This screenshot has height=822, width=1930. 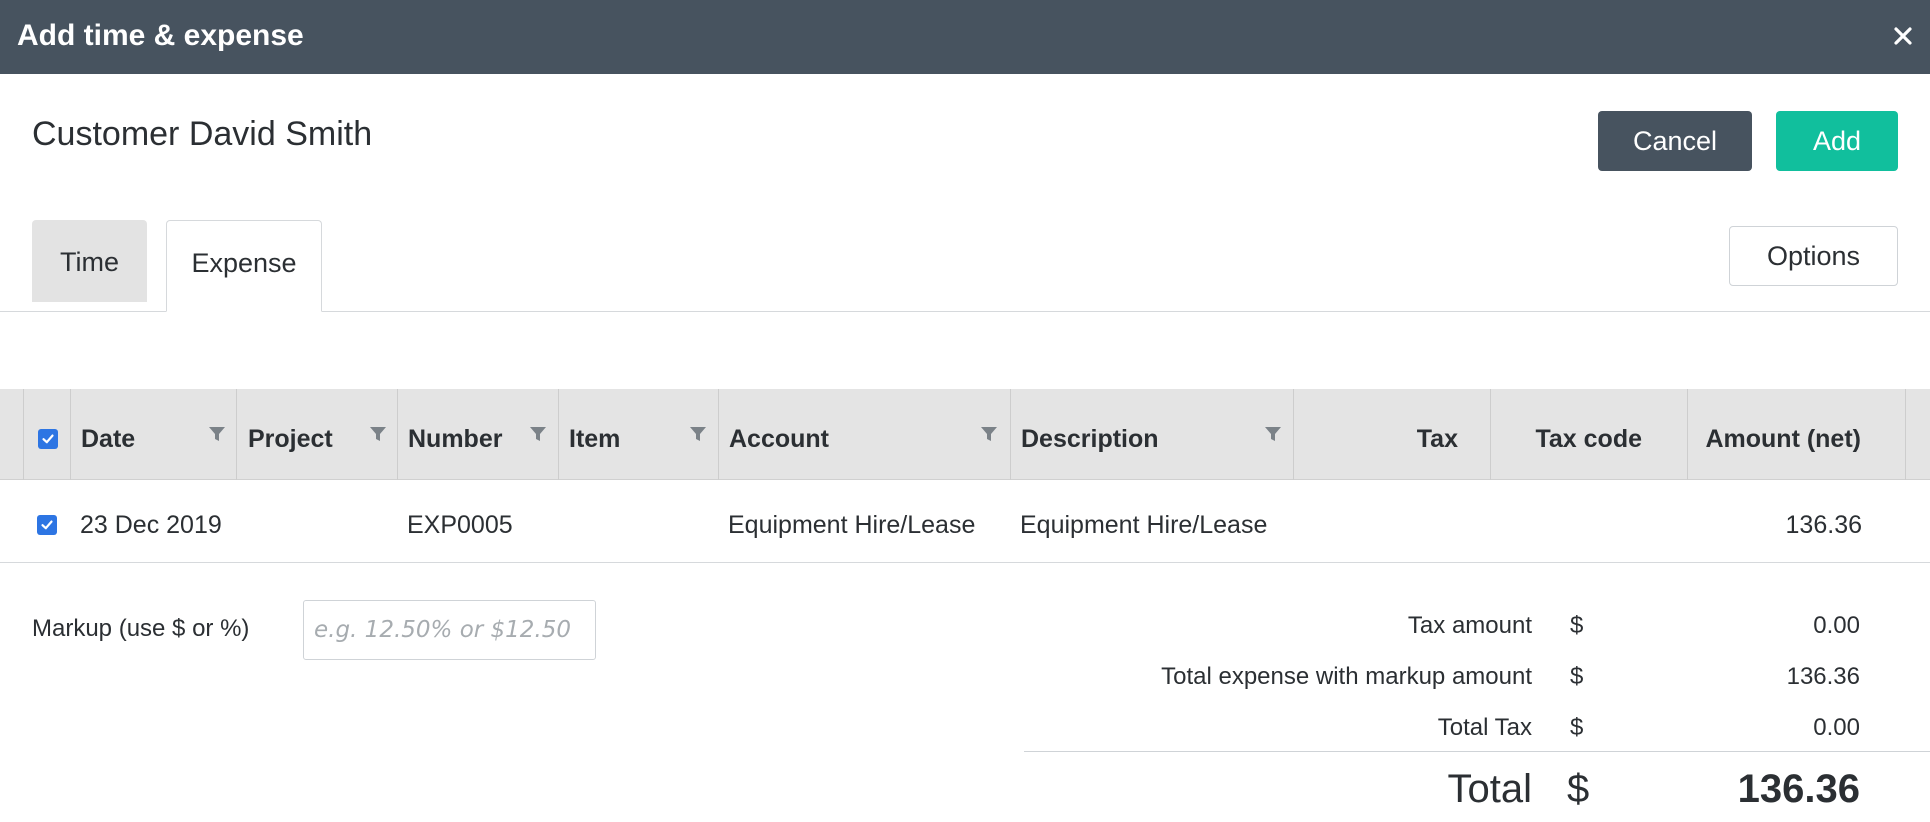 I want to click on column-number: Number, so click(x=477, y=434).